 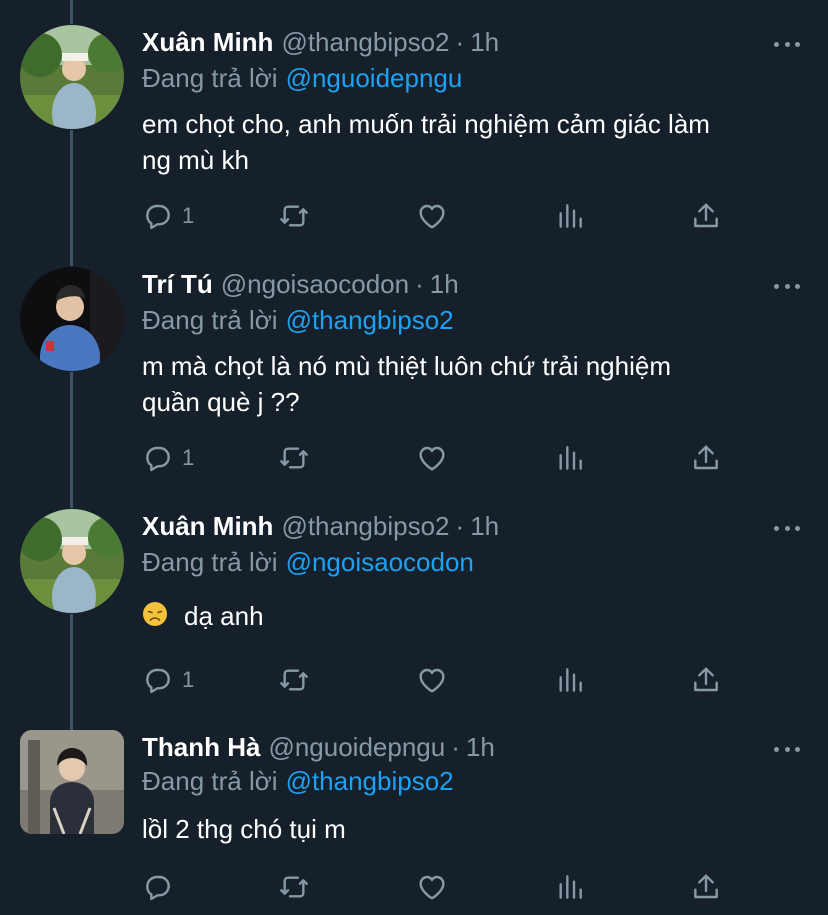 I want to click on author-handle: @ngoisaocodon, so click(x=315, y=284).